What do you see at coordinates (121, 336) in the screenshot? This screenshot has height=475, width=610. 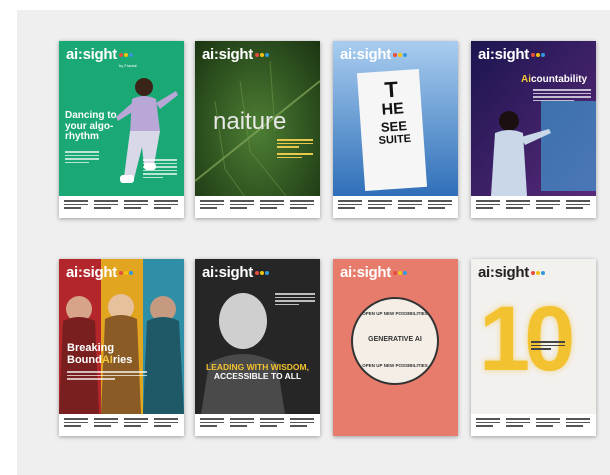 I see `three-portraits` at bounding box center [121, 336].